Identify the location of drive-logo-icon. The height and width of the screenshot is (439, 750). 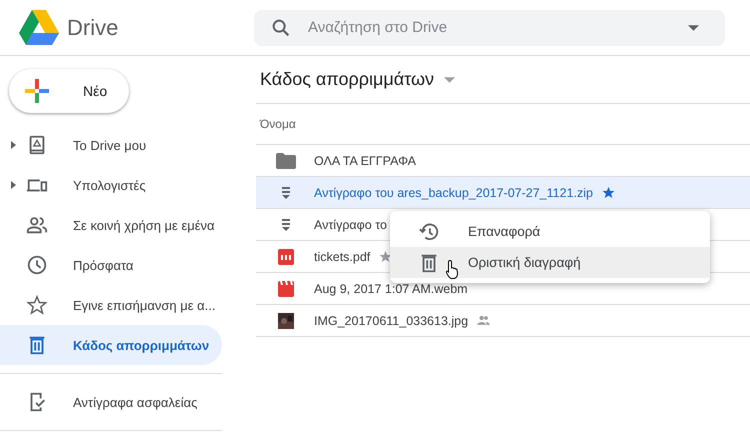
(39, 28).